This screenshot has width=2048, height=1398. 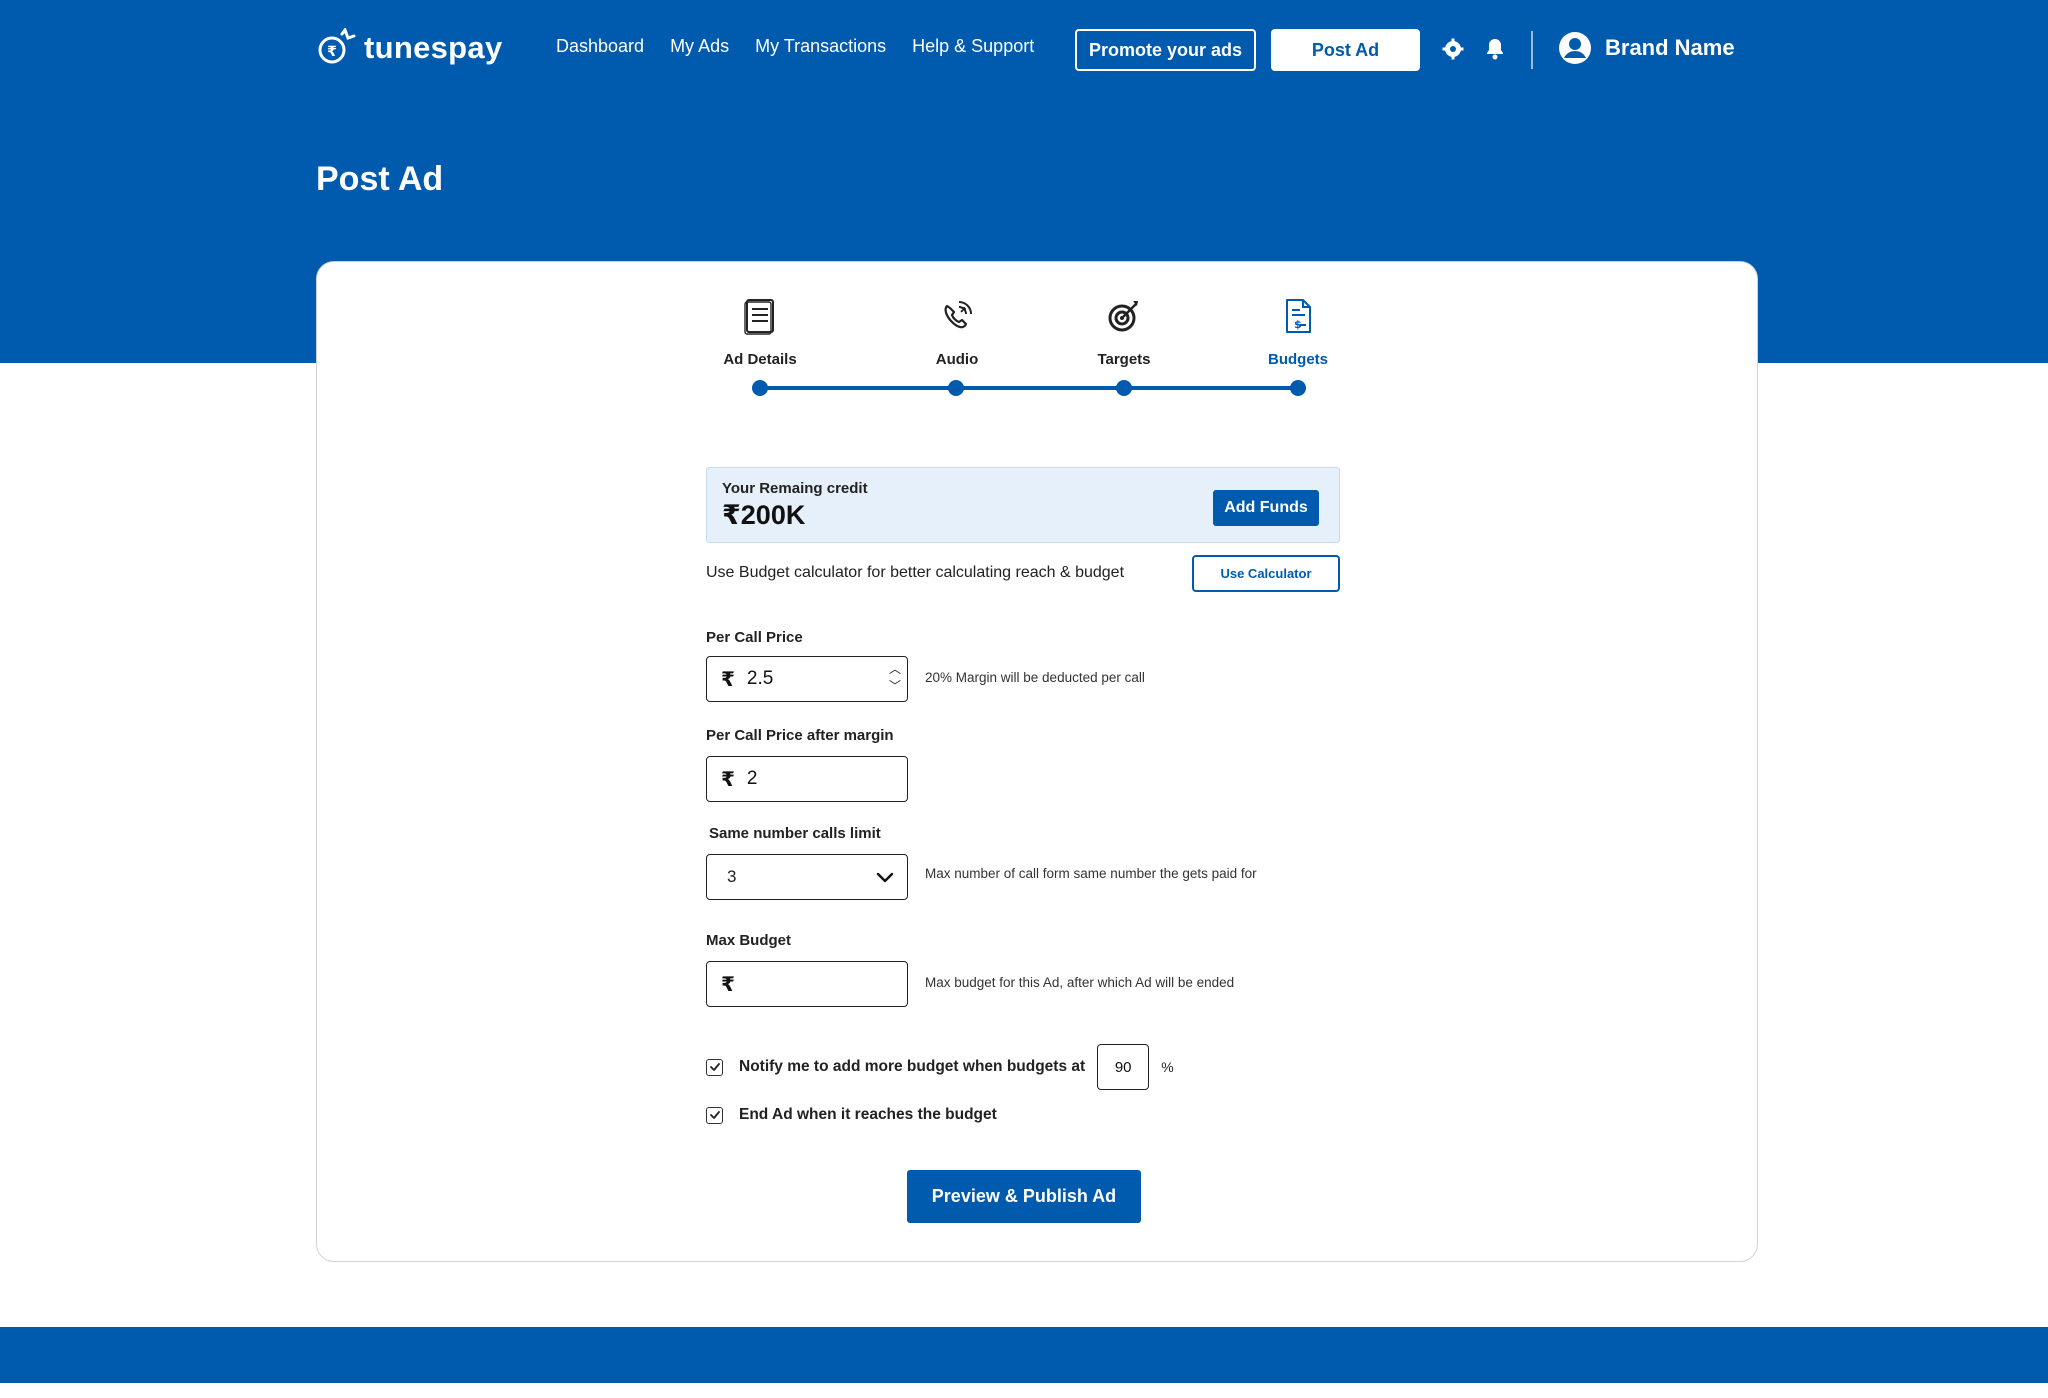 I want to click on step-audio: Audio, so click(x=957, y=332).